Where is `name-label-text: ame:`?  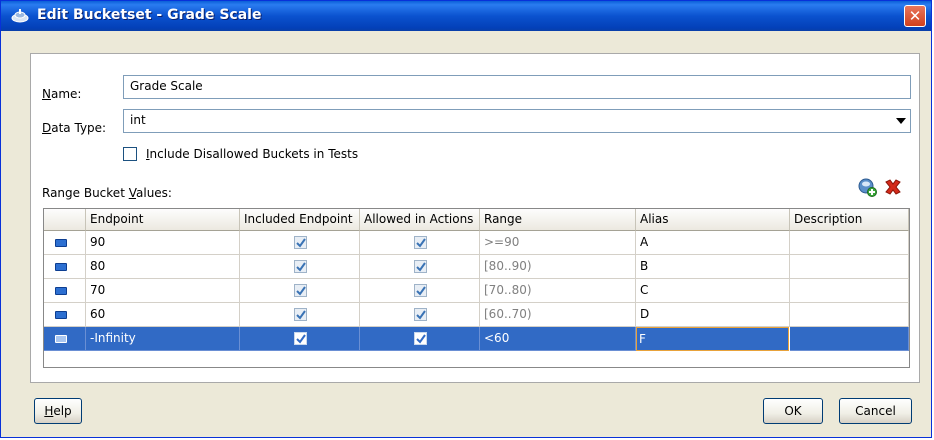 name-label-text: ame: is located at coordinates (66, 94).